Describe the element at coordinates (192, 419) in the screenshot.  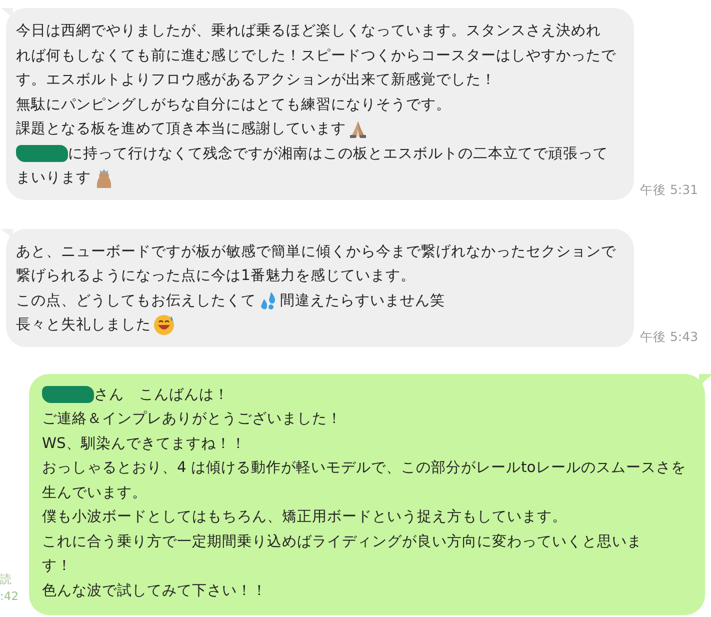
I see `message-text: ご連絡＆インプレありがとうございました！` at that location.